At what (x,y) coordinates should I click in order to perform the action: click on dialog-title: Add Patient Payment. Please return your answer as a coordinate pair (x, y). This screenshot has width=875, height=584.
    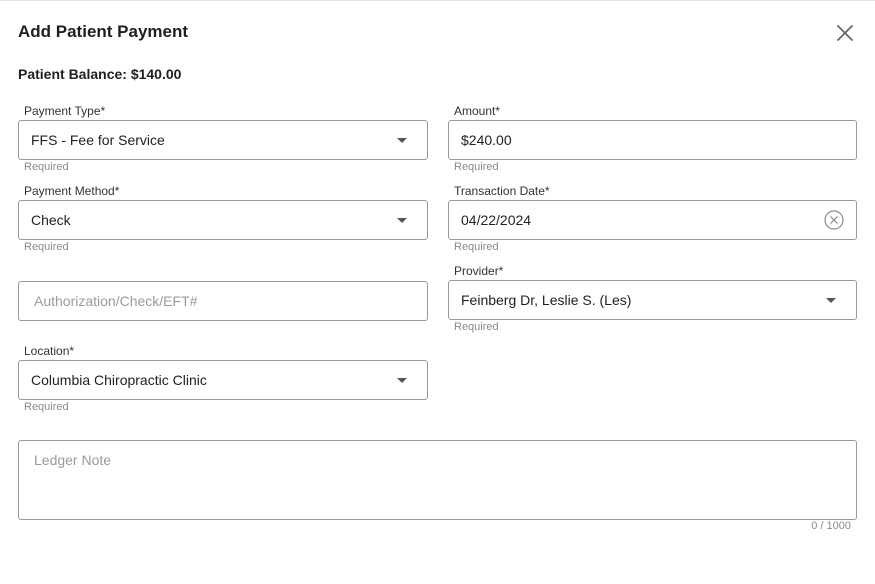
    Looking at the image, I should click on (103, 31).